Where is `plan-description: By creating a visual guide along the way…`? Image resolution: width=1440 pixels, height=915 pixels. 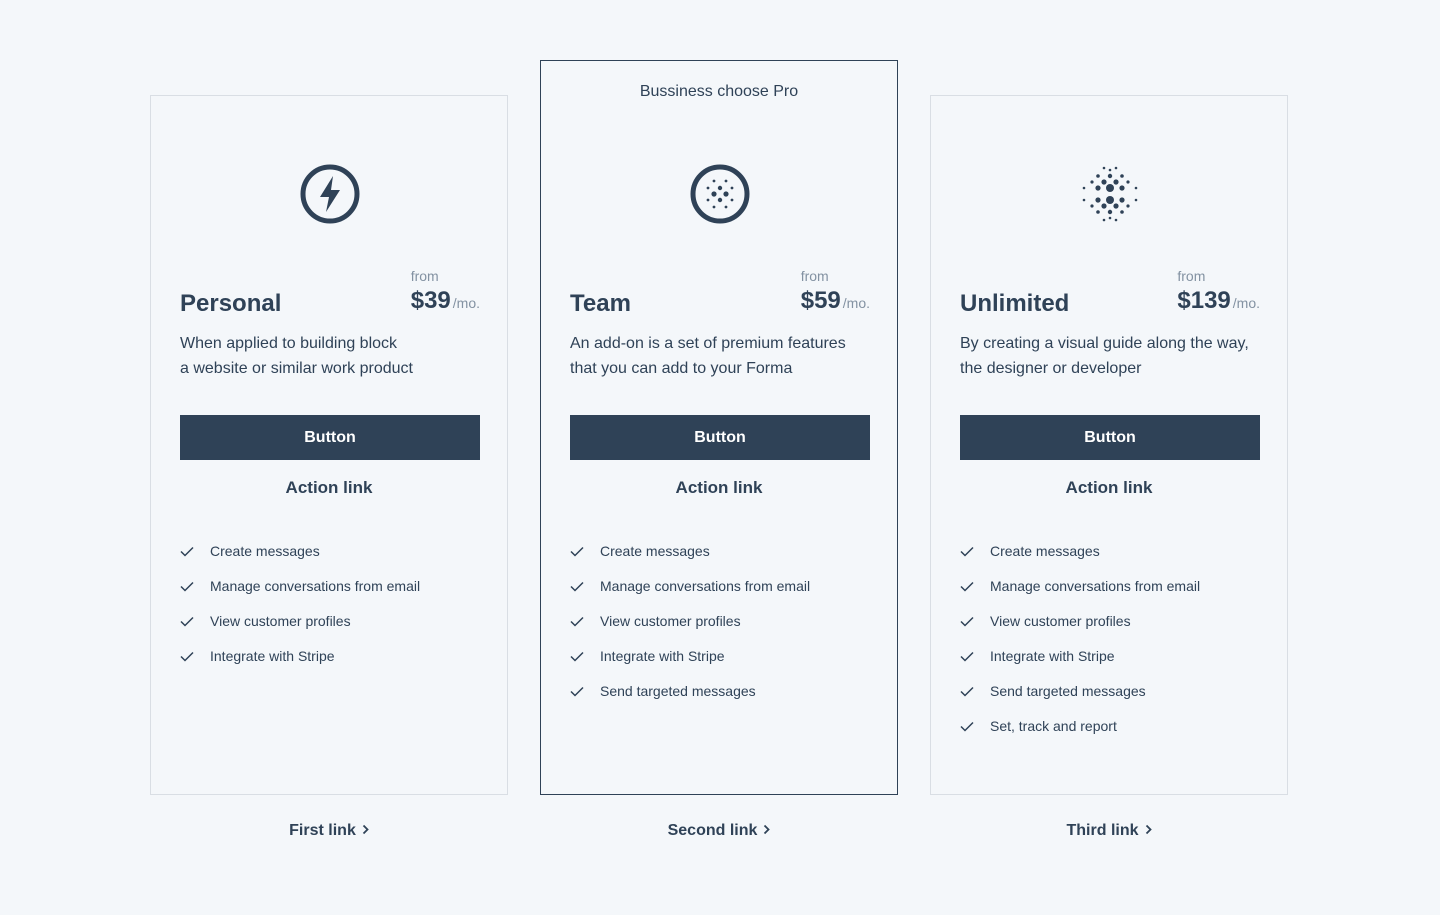
plan-description: By creating a visual guide along the way… is located at coordinates (1115, 356).